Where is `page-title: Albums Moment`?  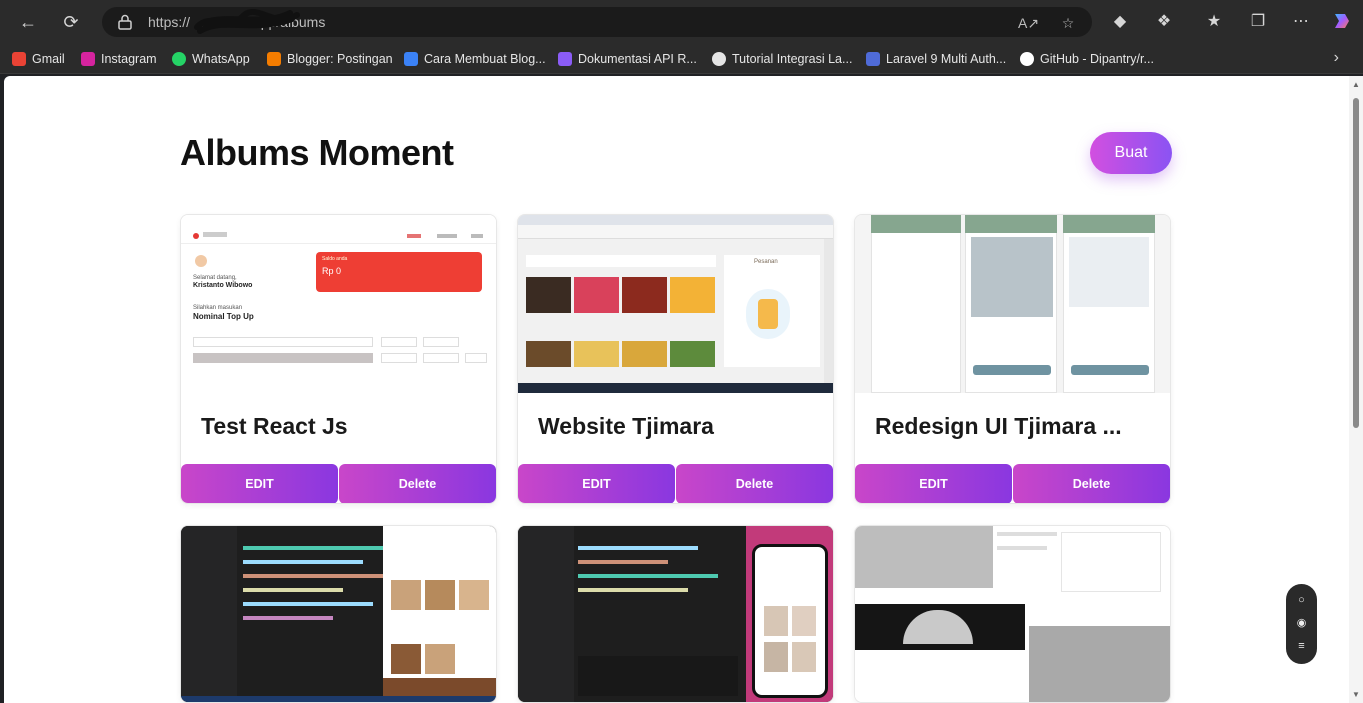
page-title: Albums Moment is located at coordinates (317, 152).